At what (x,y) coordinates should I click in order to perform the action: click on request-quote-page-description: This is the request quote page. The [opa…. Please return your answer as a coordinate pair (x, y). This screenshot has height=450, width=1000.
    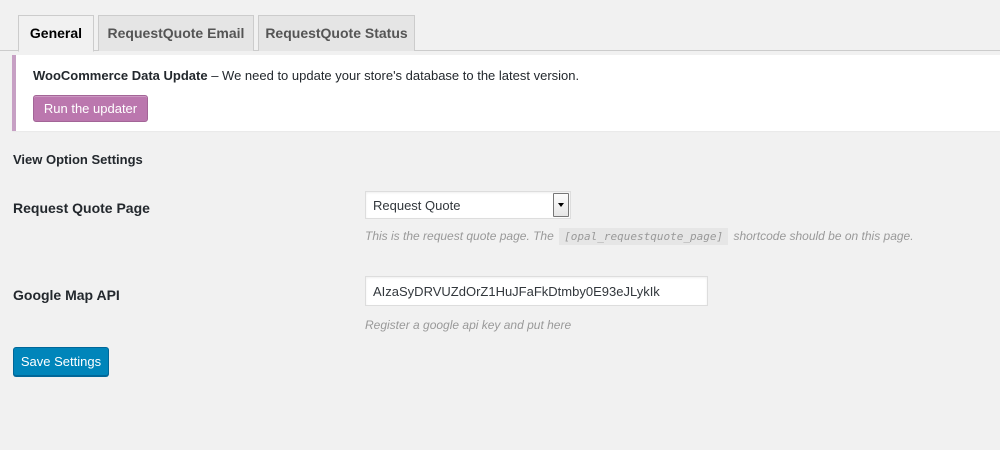
    Looking at the image, I should click on (639, 236).